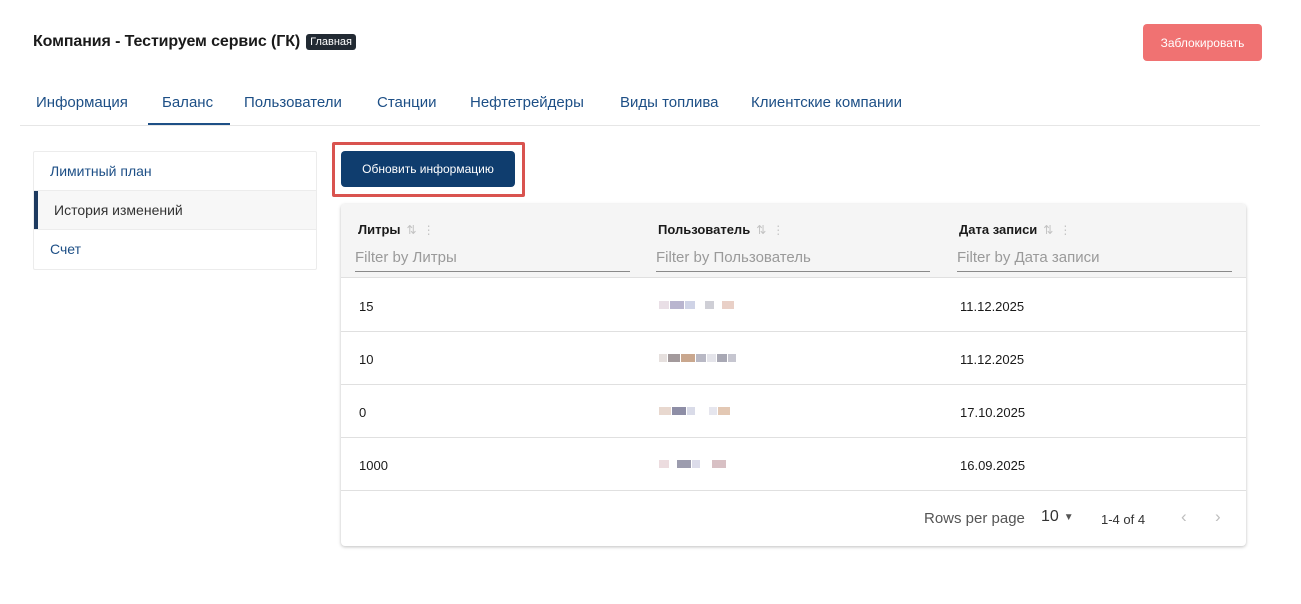 This screenshot has width=1301, height=604. I want to click on page-header: Компания - Тестируем сервис (ГК) Главная, so click(194, 42).